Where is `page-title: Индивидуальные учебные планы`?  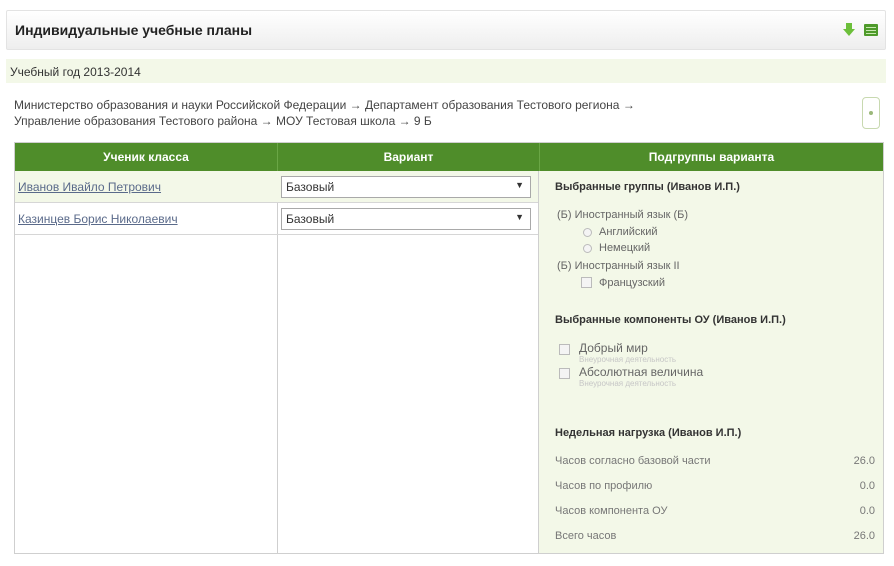
page-title: Индивидуальные учебные планы is located at coordinates (134, 30).